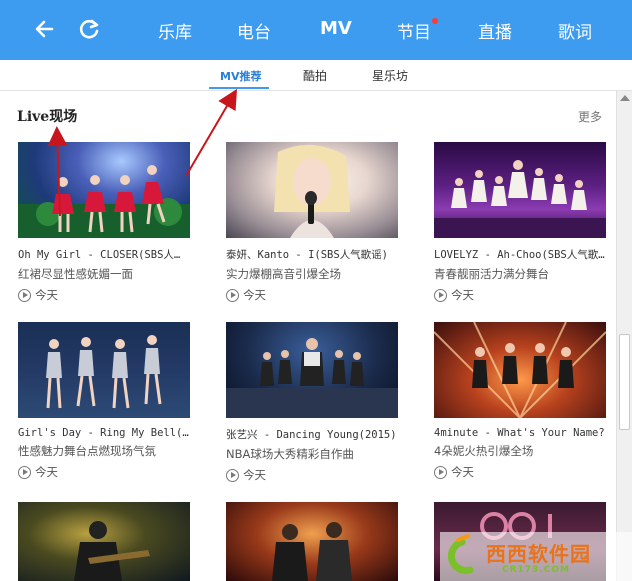 The image size is (632, 581). I want to click on stage-performers-graphic, so click(104, 201).